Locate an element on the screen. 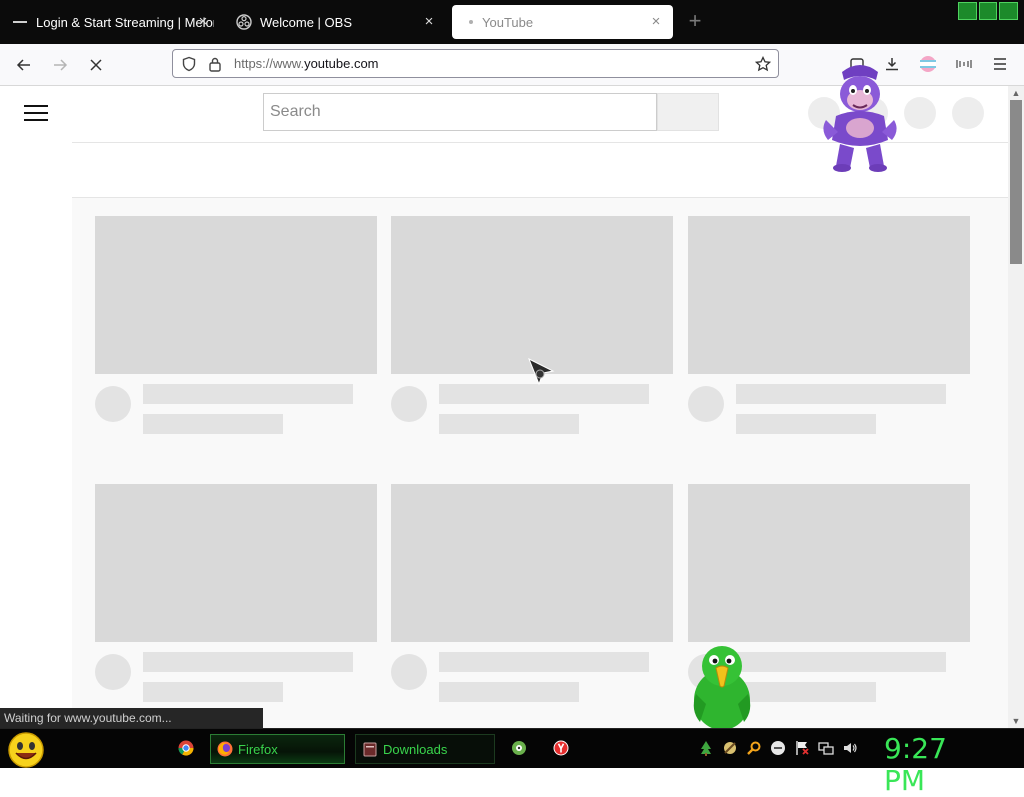 The width and height of the screenshot is (1024, 797). taskbar-firefox-button: Firefox is located at coordinates (277, 749).